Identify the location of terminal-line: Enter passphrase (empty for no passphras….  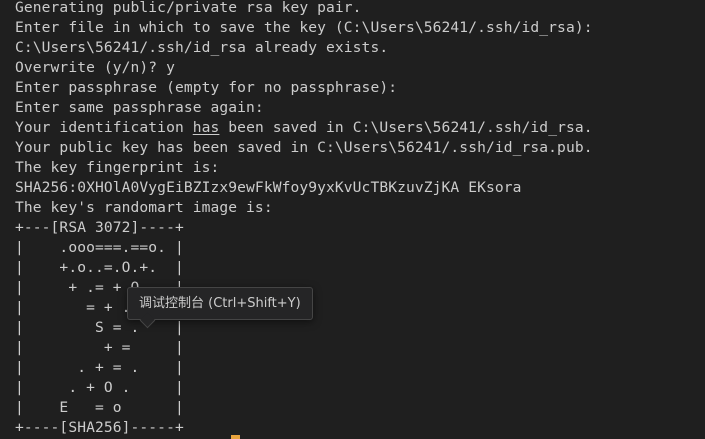
(206, 87).